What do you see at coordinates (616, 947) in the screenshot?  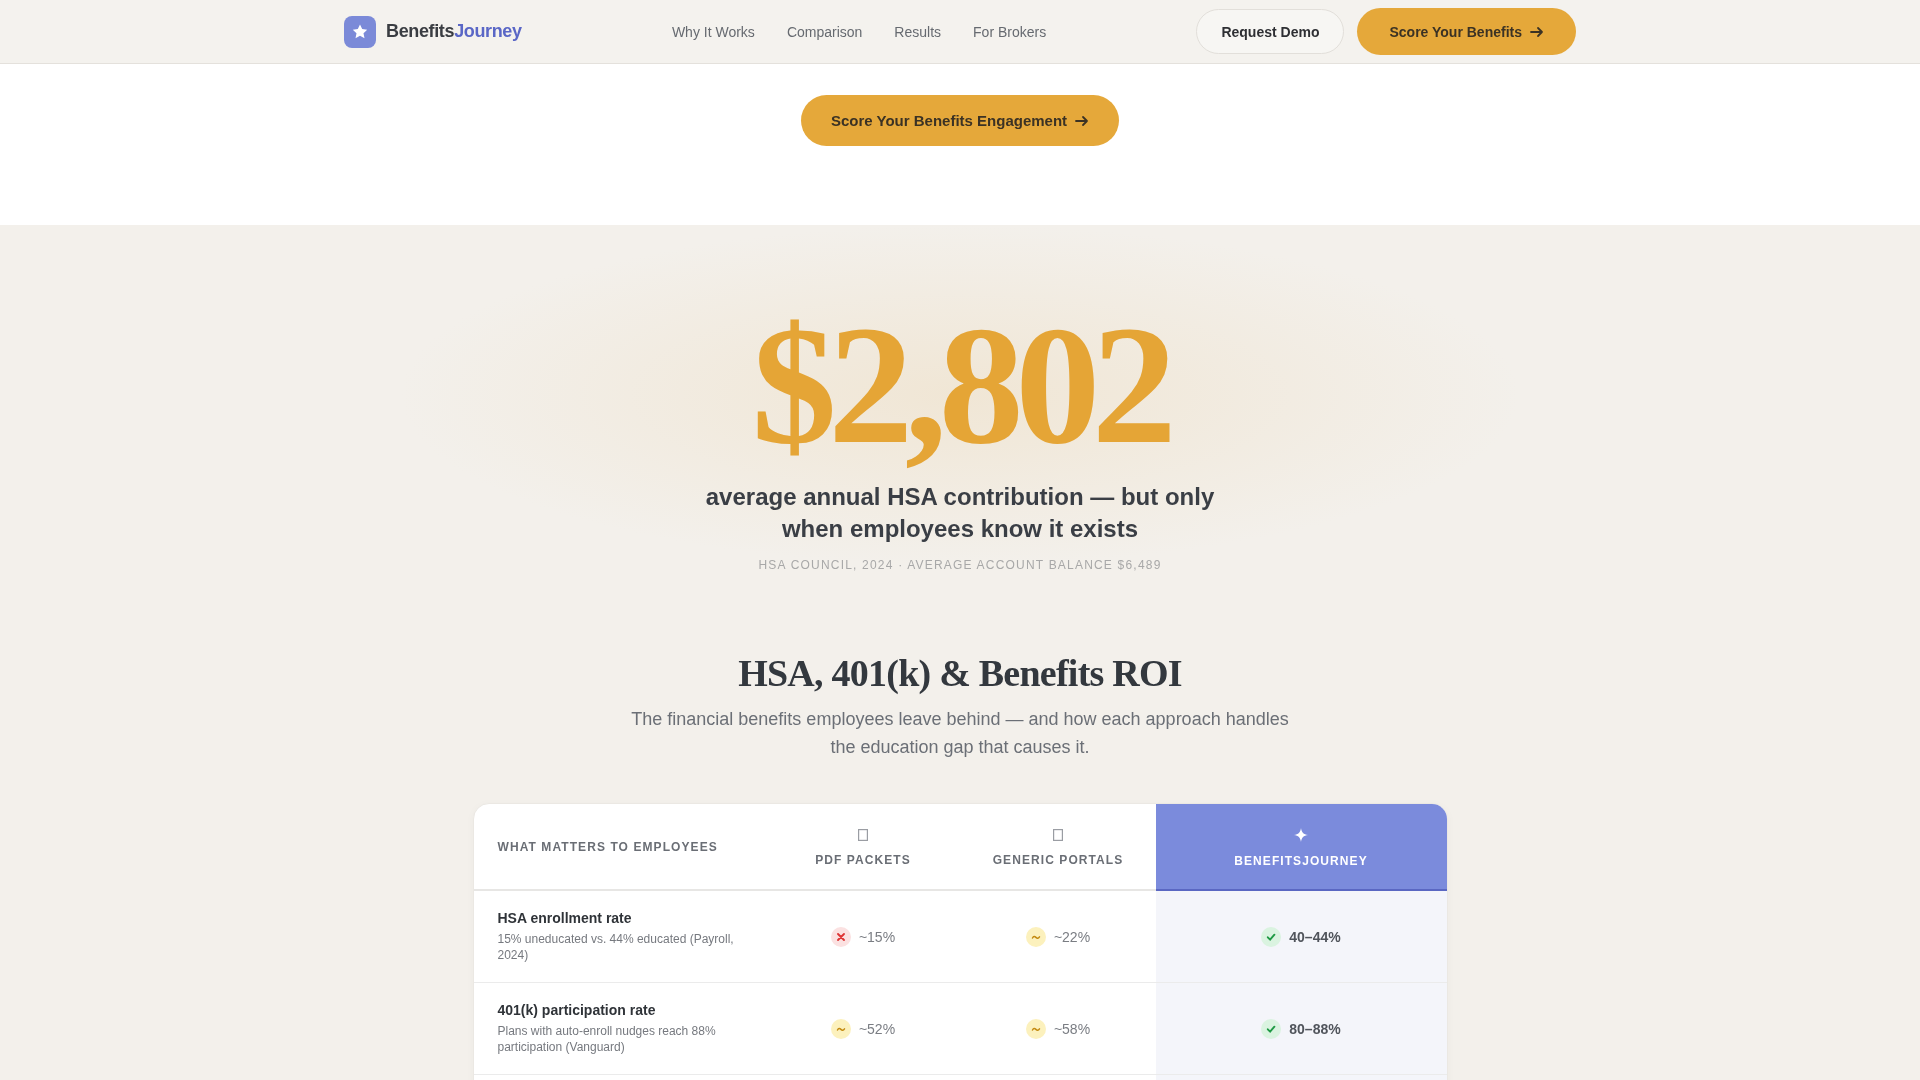 I see `row-note: 15% uneducated vs. 44% educated (Payroll, 2024)` at bounding box center [616, 947].